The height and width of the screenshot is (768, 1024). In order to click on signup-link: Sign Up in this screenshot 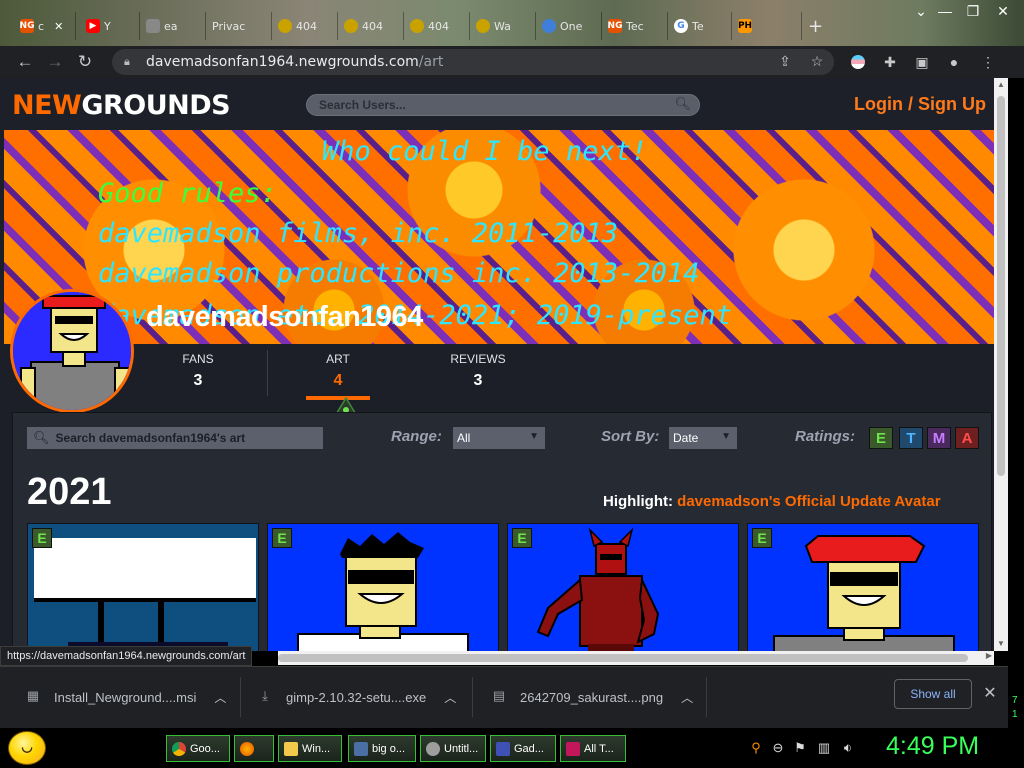, I will do `click(952, 104)`.